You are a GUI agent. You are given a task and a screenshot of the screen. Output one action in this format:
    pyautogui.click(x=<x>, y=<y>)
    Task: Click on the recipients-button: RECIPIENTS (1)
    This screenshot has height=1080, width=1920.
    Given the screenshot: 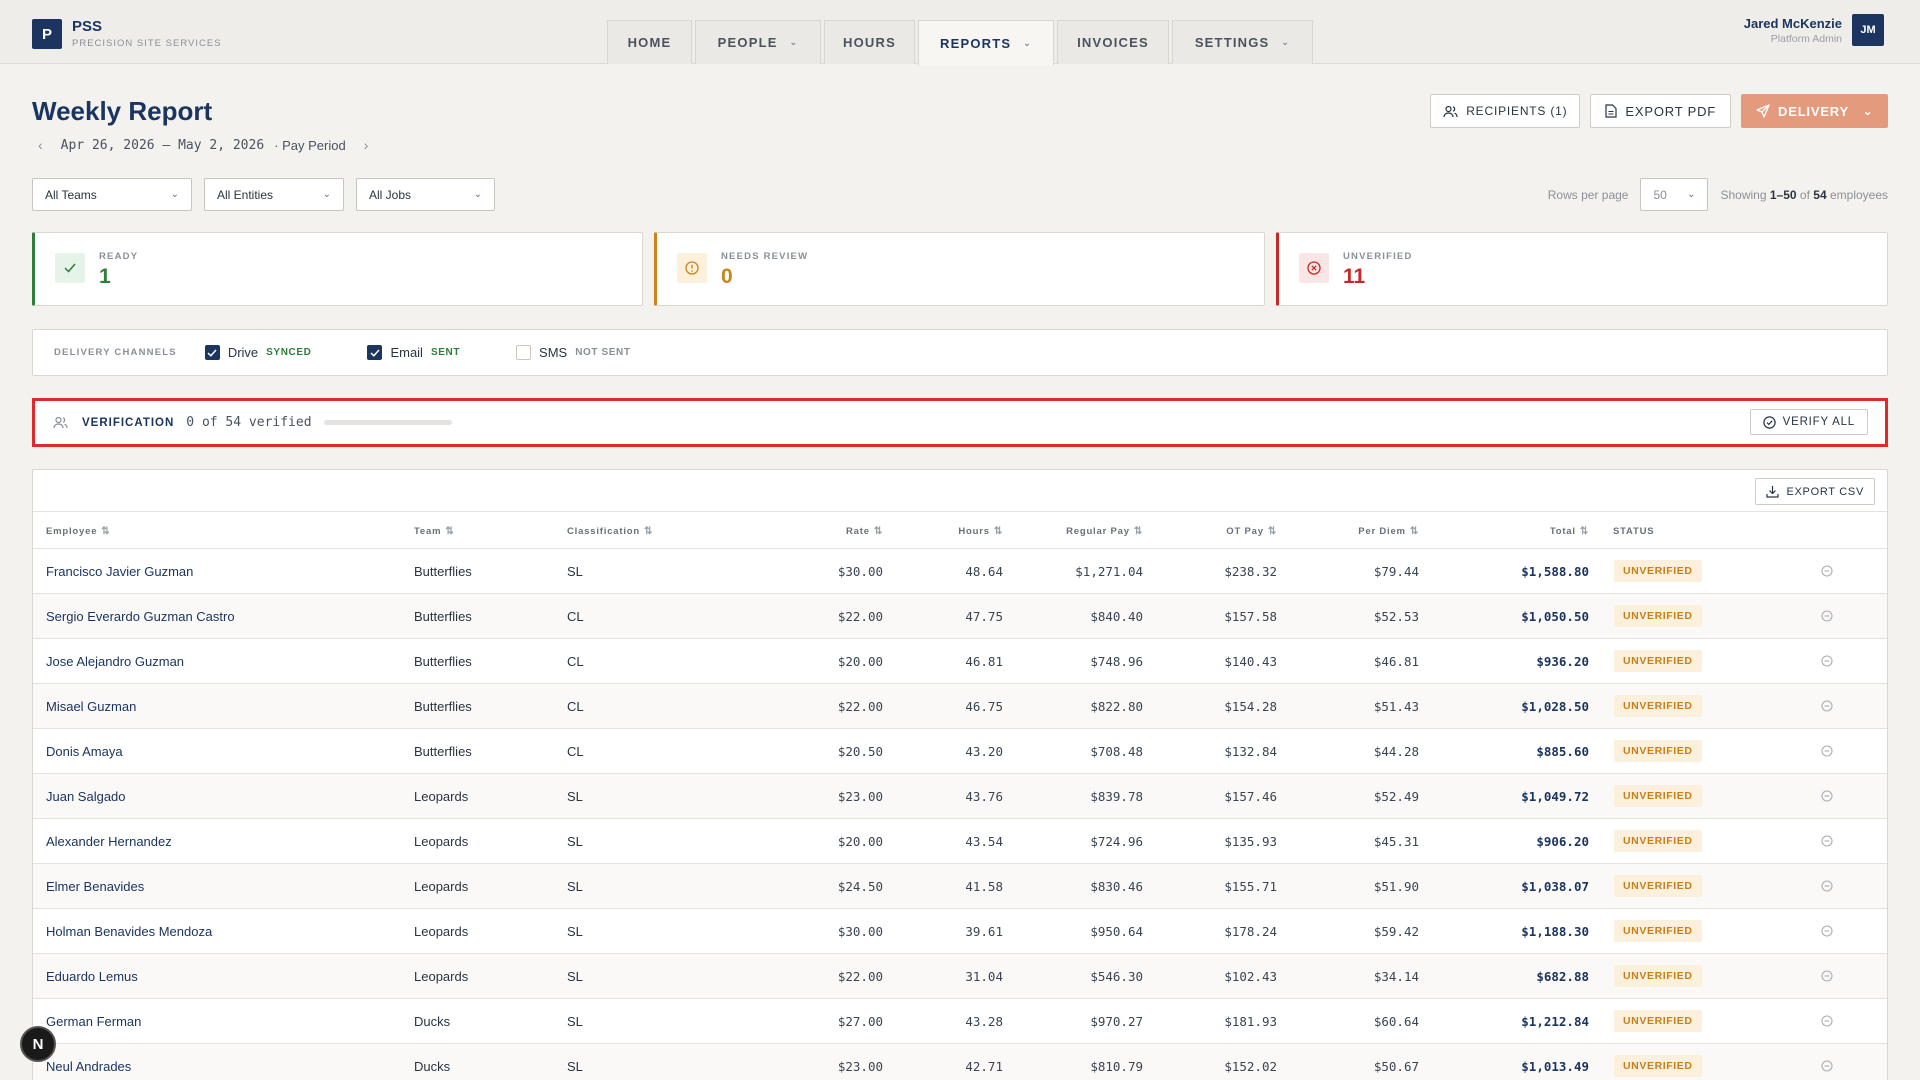 What is the action you would take?
    pyautogui.click(x=1505, y=111)
    